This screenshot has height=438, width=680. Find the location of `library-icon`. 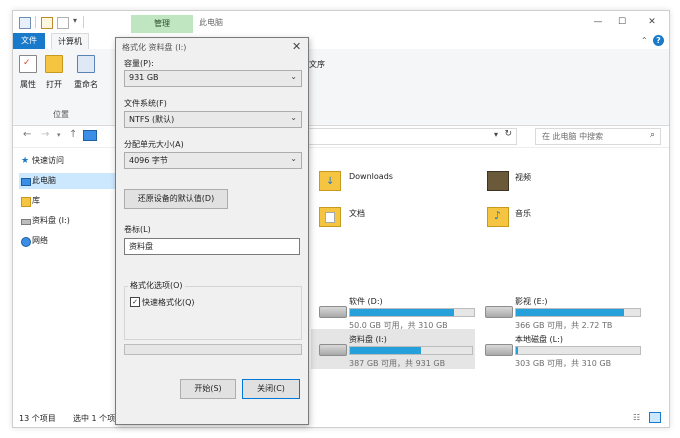

library-icon is located at coordinates (26, 202).